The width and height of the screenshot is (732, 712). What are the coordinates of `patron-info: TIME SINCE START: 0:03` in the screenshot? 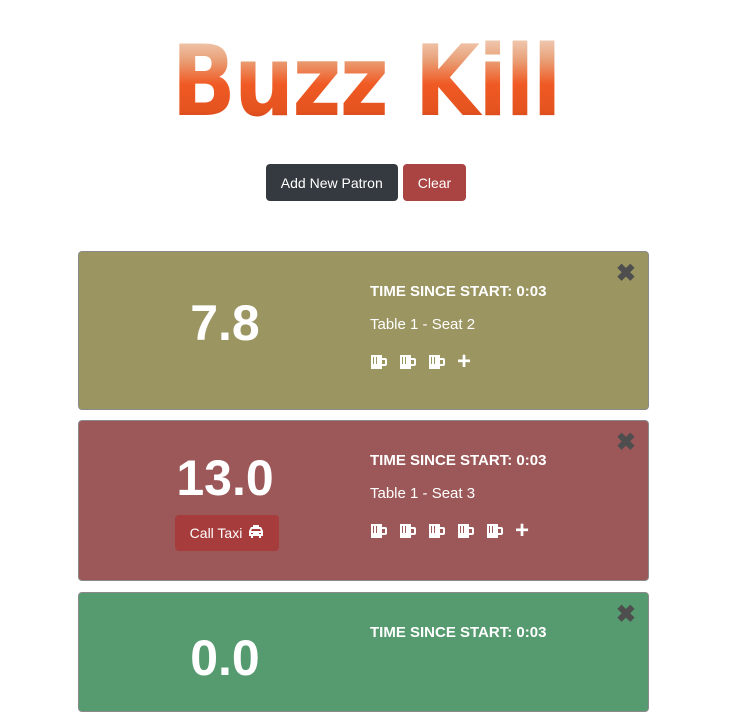 It's located at (458, 632).